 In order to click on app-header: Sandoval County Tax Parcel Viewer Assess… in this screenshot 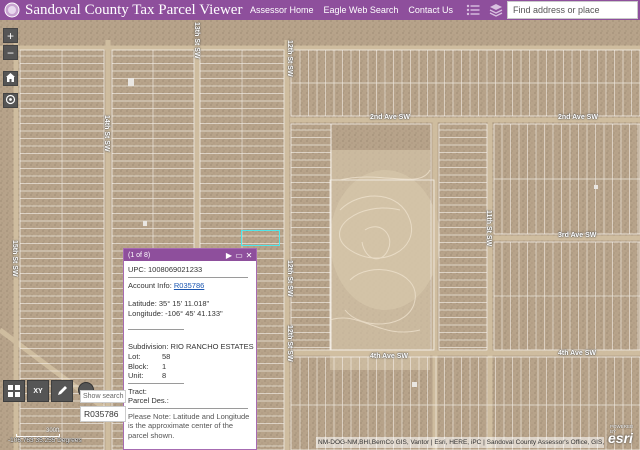, I will do `click(320, 10)`.